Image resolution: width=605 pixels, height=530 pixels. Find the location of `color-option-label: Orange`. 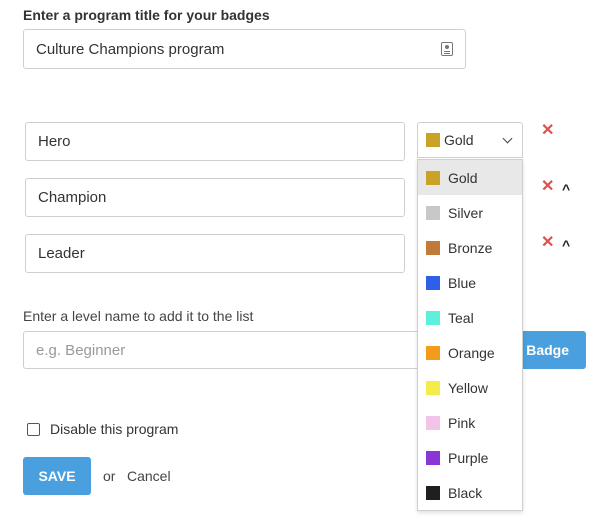

color-option-label: Orange is located at coordinates (471, 352).